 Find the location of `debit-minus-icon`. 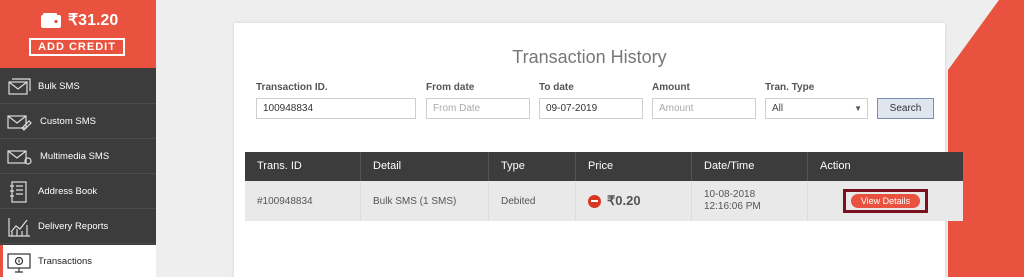

debit-minus-icon is located at coordinates (594, 201).